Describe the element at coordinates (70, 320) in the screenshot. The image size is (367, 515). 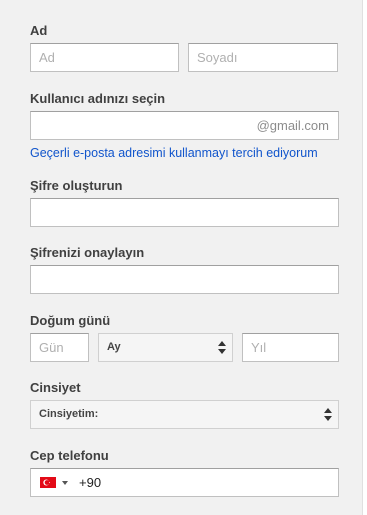
I see `birthday-label: Doğum günü` at that location.